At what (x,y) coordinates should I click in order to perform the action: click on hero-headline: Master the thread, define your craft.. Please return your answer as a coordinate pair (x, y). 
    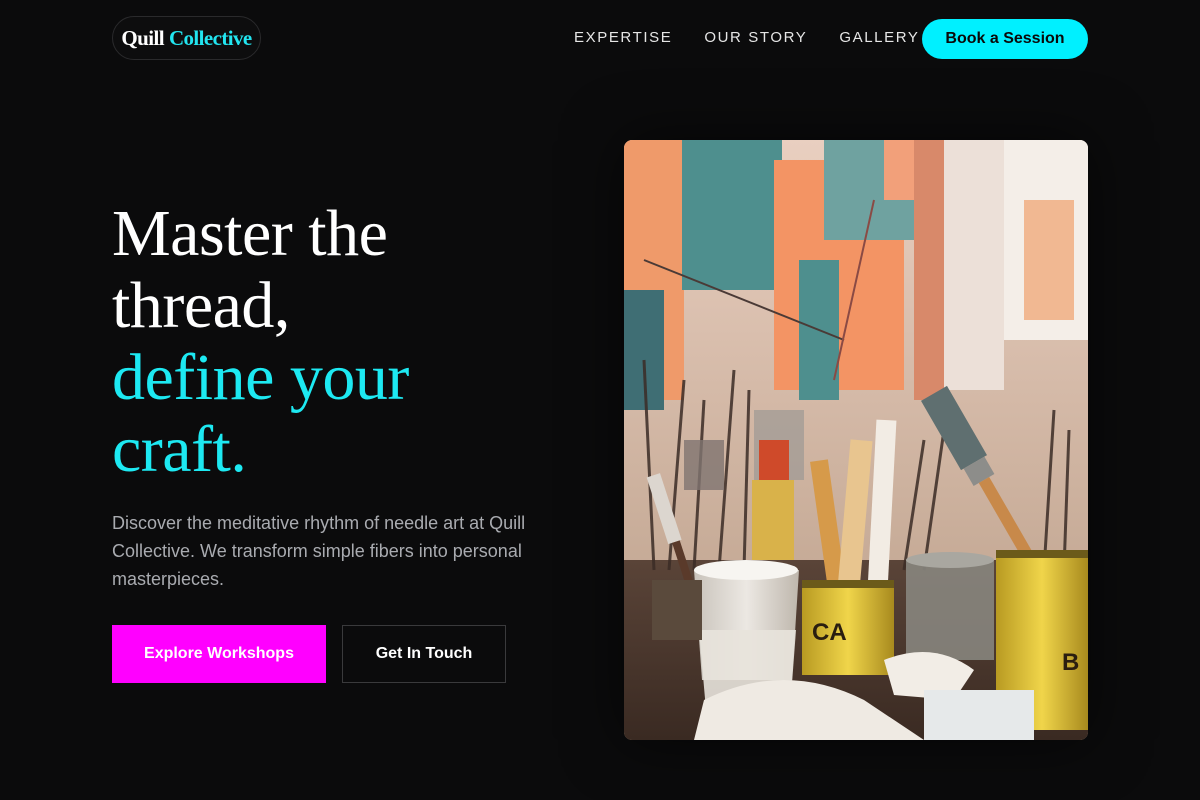
    Looking at the image, I should click on (260, 342).